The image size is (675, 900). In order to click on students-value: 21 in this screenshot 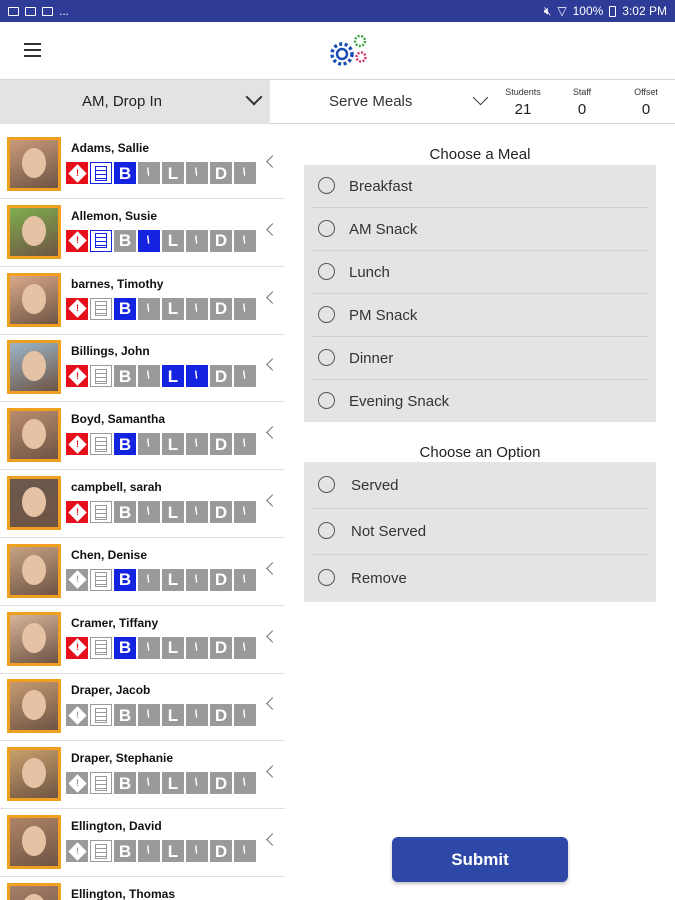, I will do `click(523, 109)`.